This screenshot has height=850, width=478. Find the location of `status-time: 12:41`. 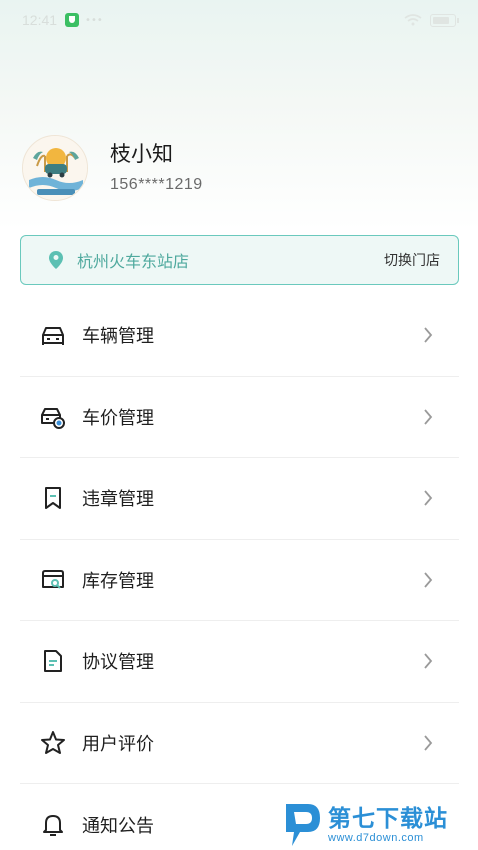

status-time: 12:41 is located at coordinates (40, 20).